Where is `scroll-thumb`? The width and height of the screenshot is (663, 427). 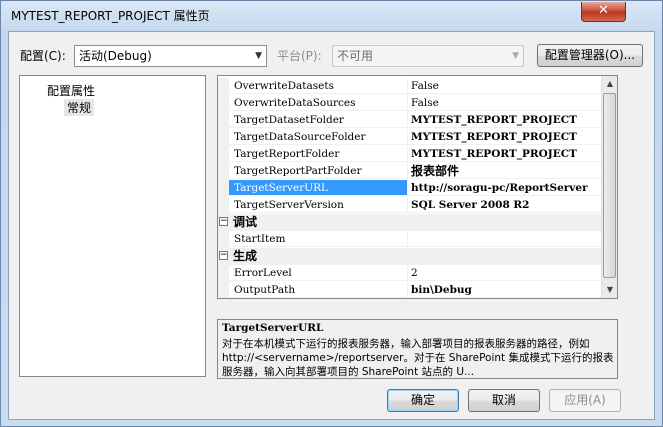
scroll-thumb is located at coordinates (609, 185).